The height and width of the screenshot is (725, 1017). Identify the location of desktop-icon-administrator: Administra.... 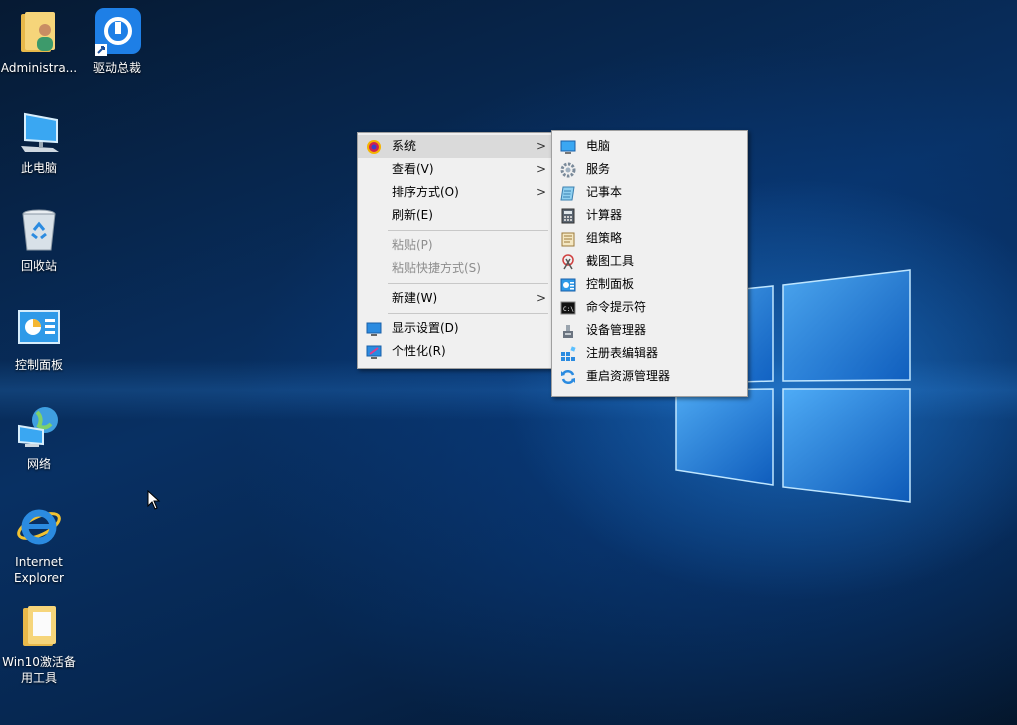
(39, 42).